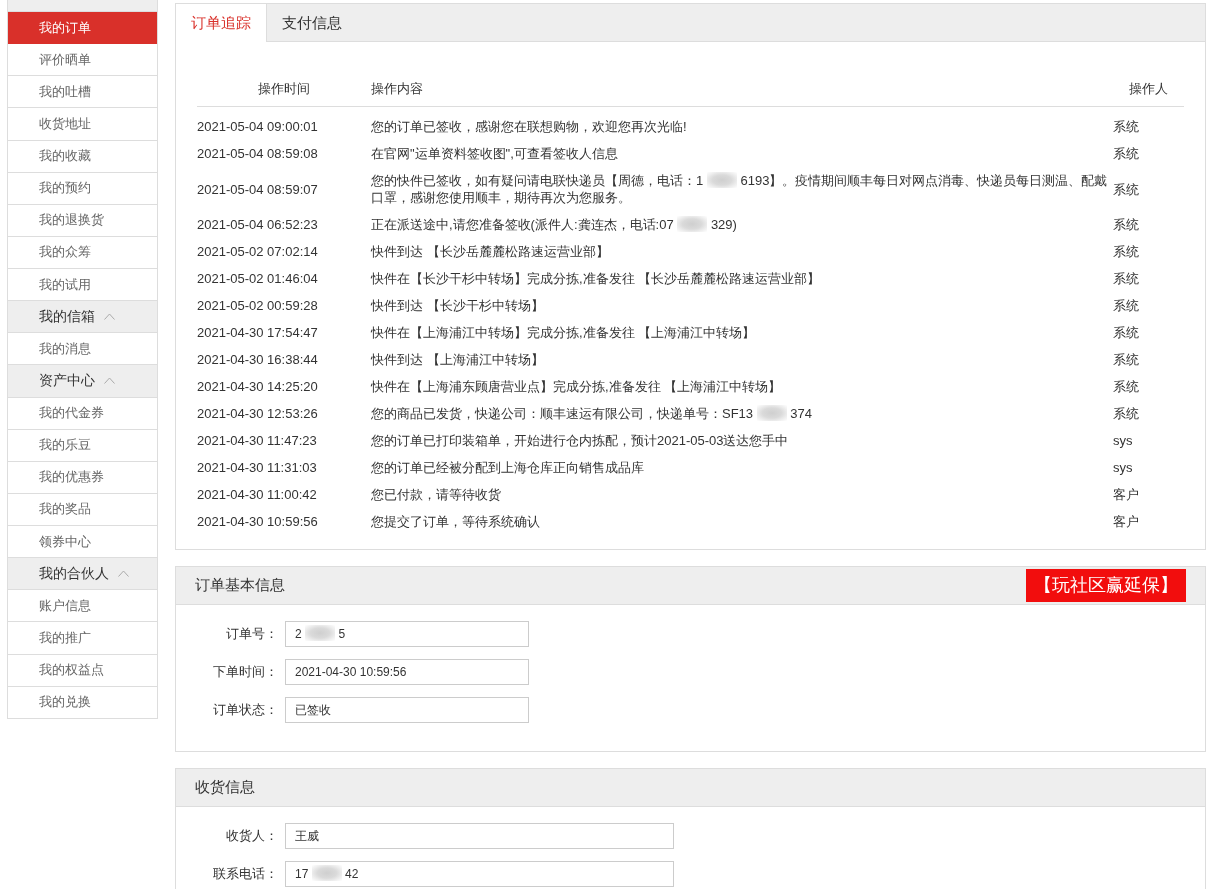  I want to click on sidebar-item: 我的订单, so click(82, 28).